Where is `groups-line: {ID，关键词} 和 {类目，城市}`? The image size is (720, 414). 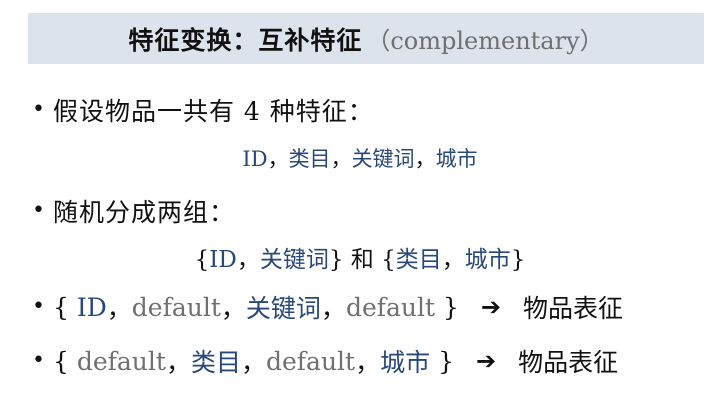
groups-line: {ID，关键词} 和 {类目，城市} is located at coordinates (360, 257).